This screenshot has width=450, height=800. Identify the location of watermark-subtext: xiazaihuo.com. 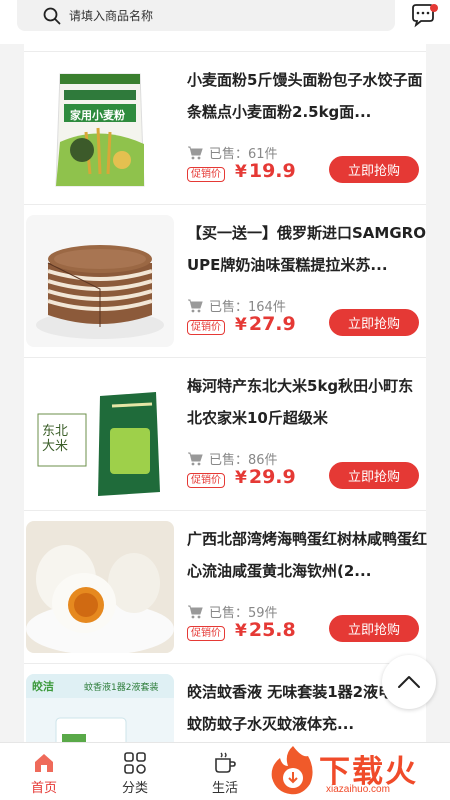
(358, 789).